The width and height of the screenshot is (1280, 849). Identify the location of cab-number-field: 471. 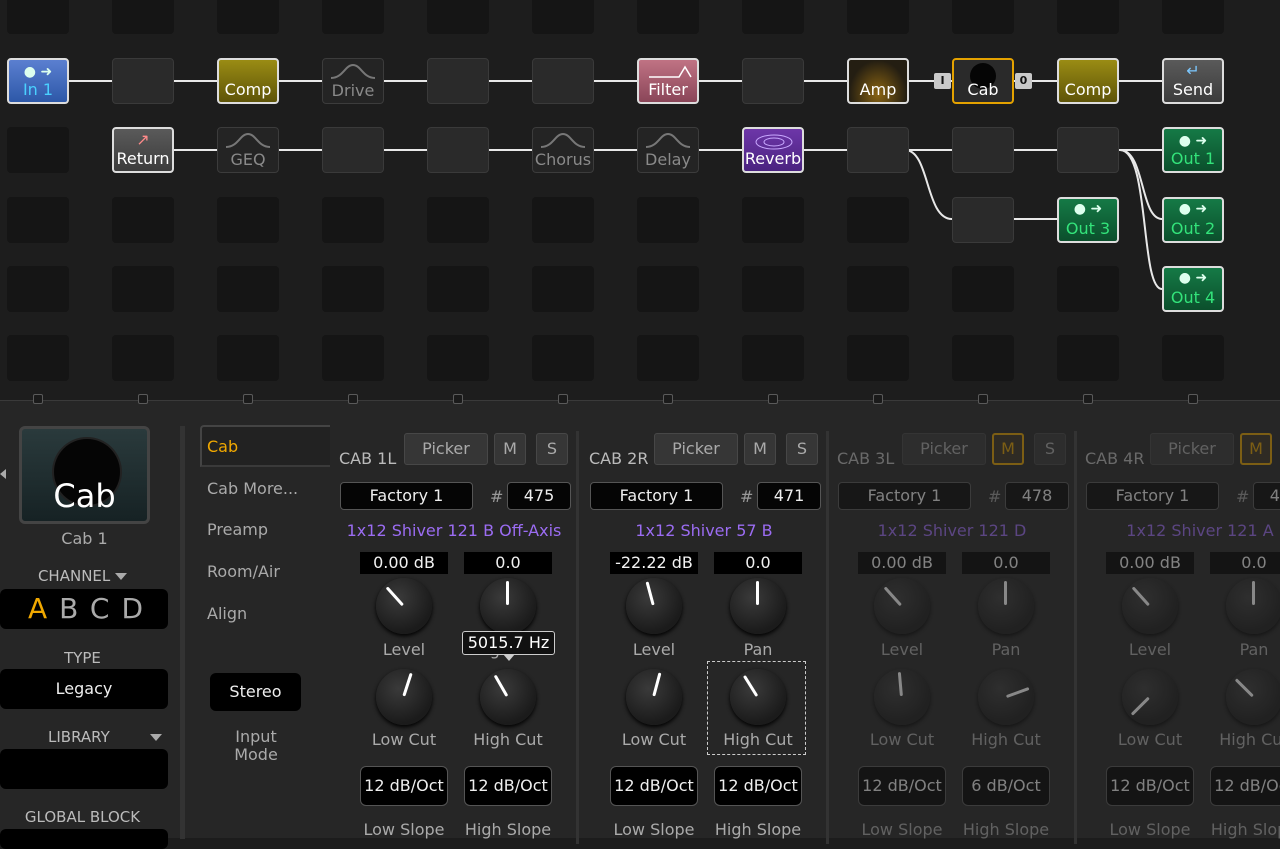
(789, 496).